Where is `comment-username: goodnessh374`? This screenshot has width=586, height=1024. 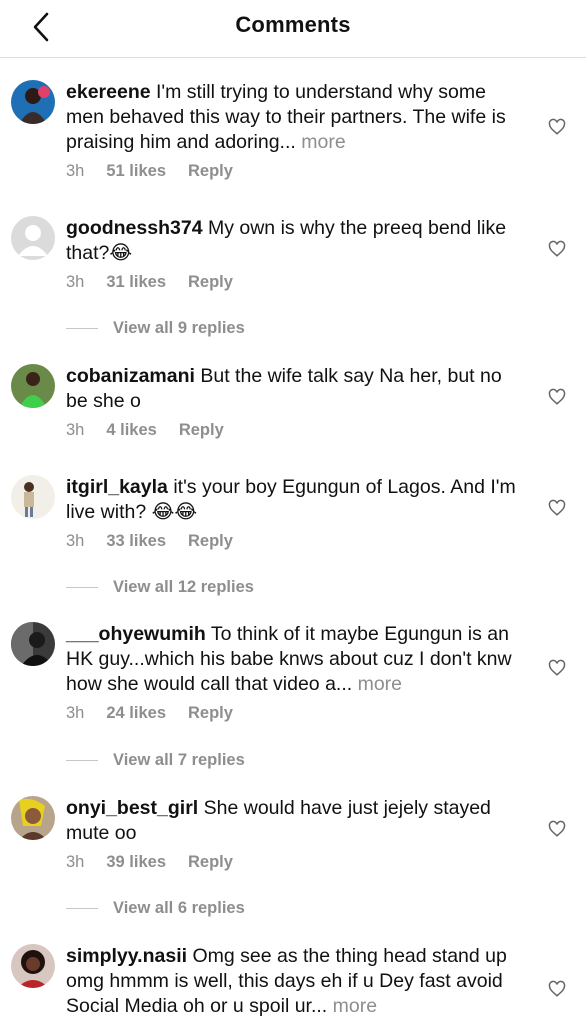
comment-username: goodnessh374 is located at coordinates (134, 228).